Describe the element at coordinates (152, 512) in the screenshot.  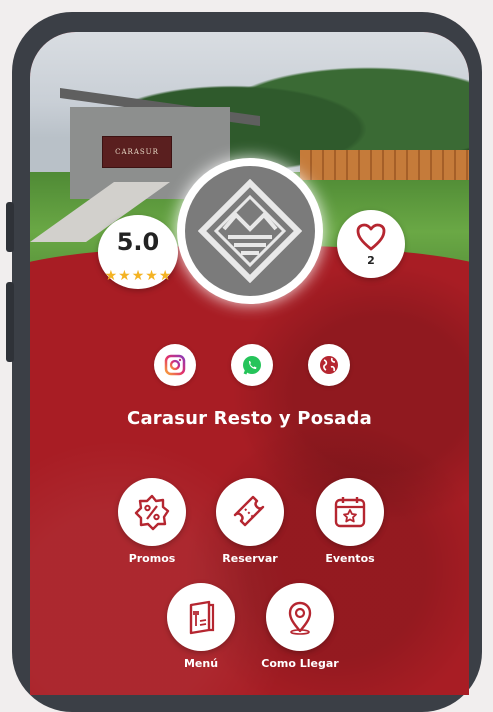
I see `promo-badge-icon` at that location.